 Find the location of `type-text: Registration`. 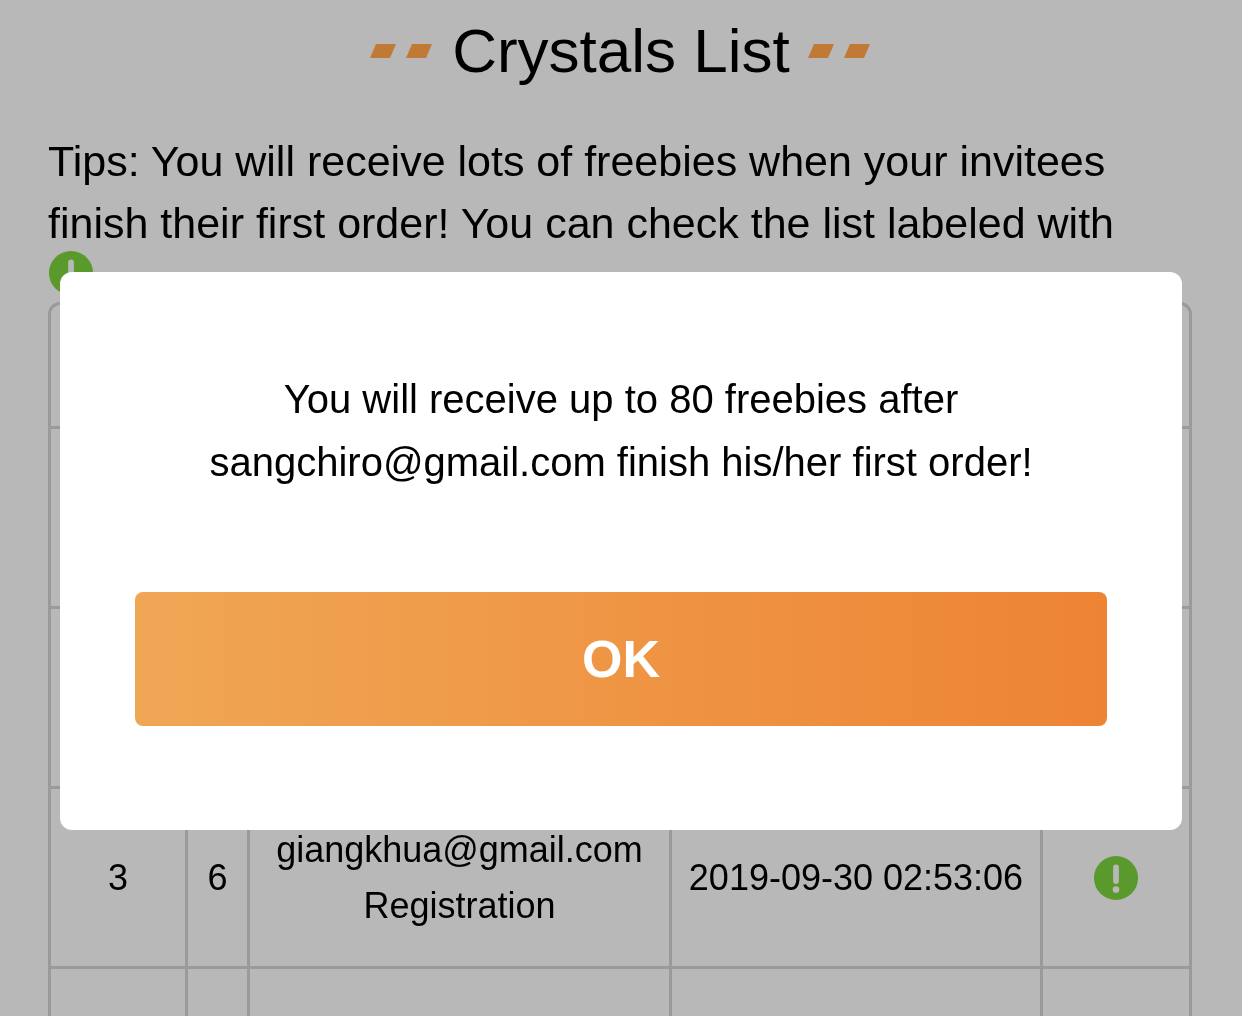

type-text: Registration is located at coordinates (459, 905).